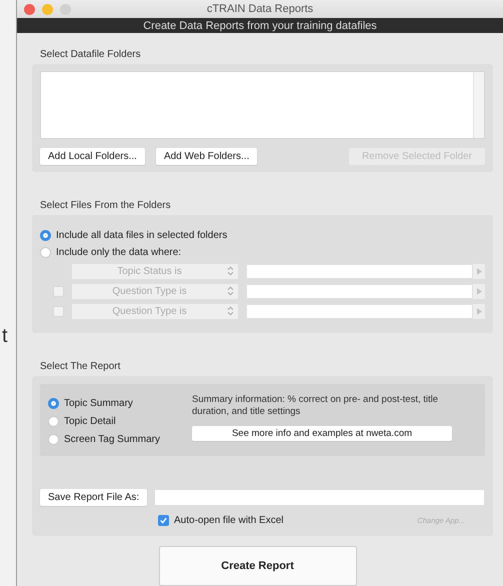 This screenshot has width=503, height=586. I want to click on folder-list, so click(262, 105).